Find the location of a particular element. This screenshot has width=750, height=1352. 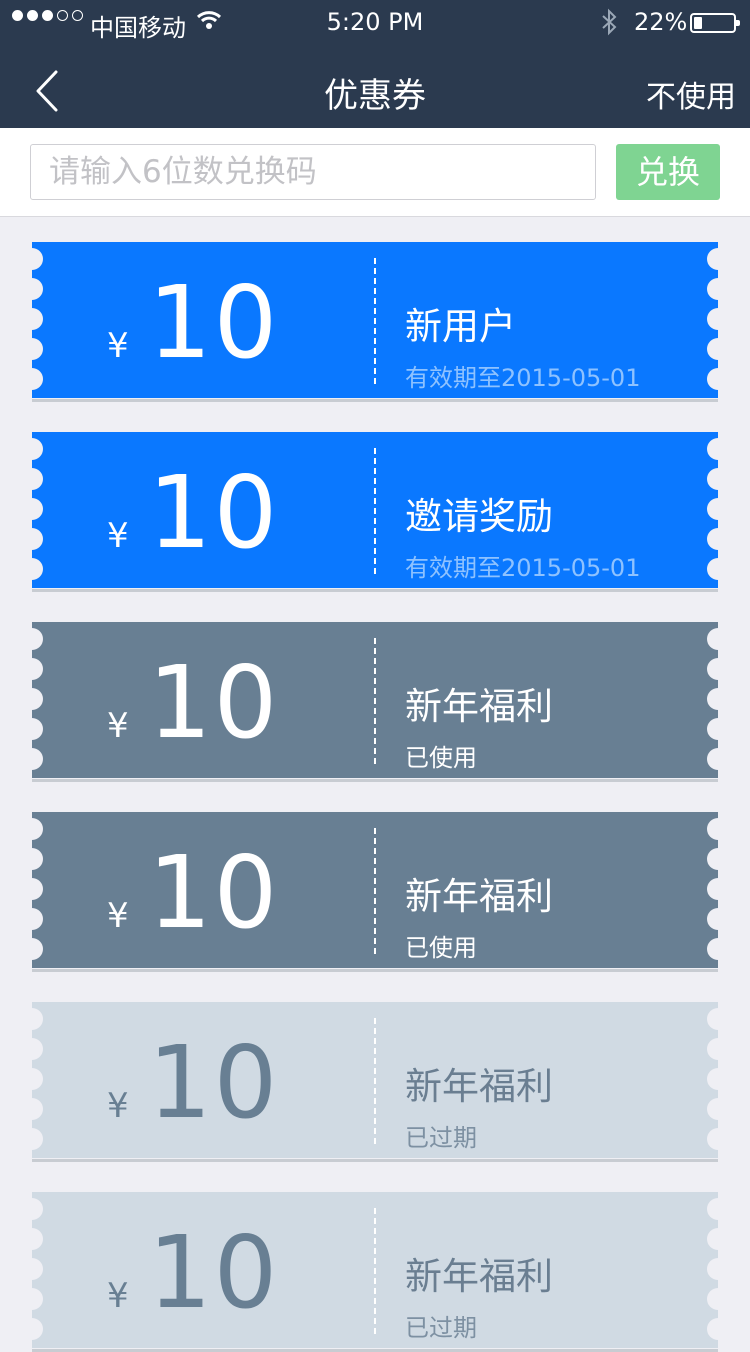

header: 中国移动 5:20 PM 22% 优惠券 不使用 is located at coordinates (375, 64).